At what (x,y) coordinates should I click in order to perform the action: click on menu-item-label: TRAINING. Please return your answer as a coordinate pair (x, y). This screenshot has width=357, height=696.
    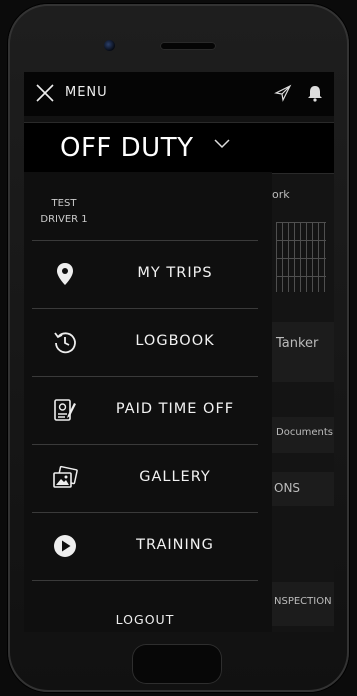
    Looking at the image, I should click on (175, 545).